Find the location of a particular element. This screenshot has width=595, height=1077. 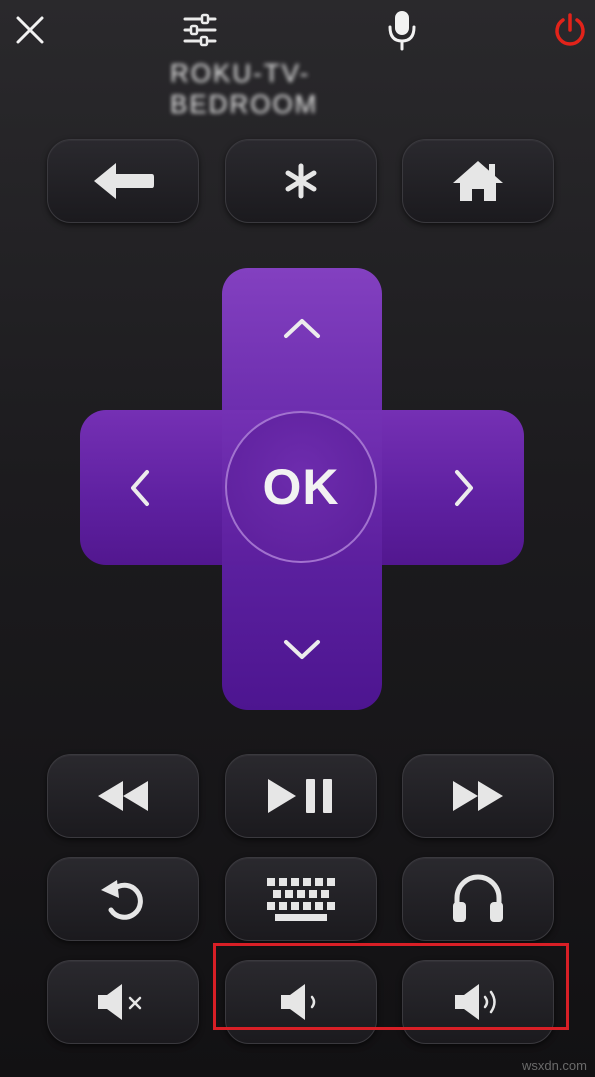

chevron-up-icon is located at coordinates (302, 328).